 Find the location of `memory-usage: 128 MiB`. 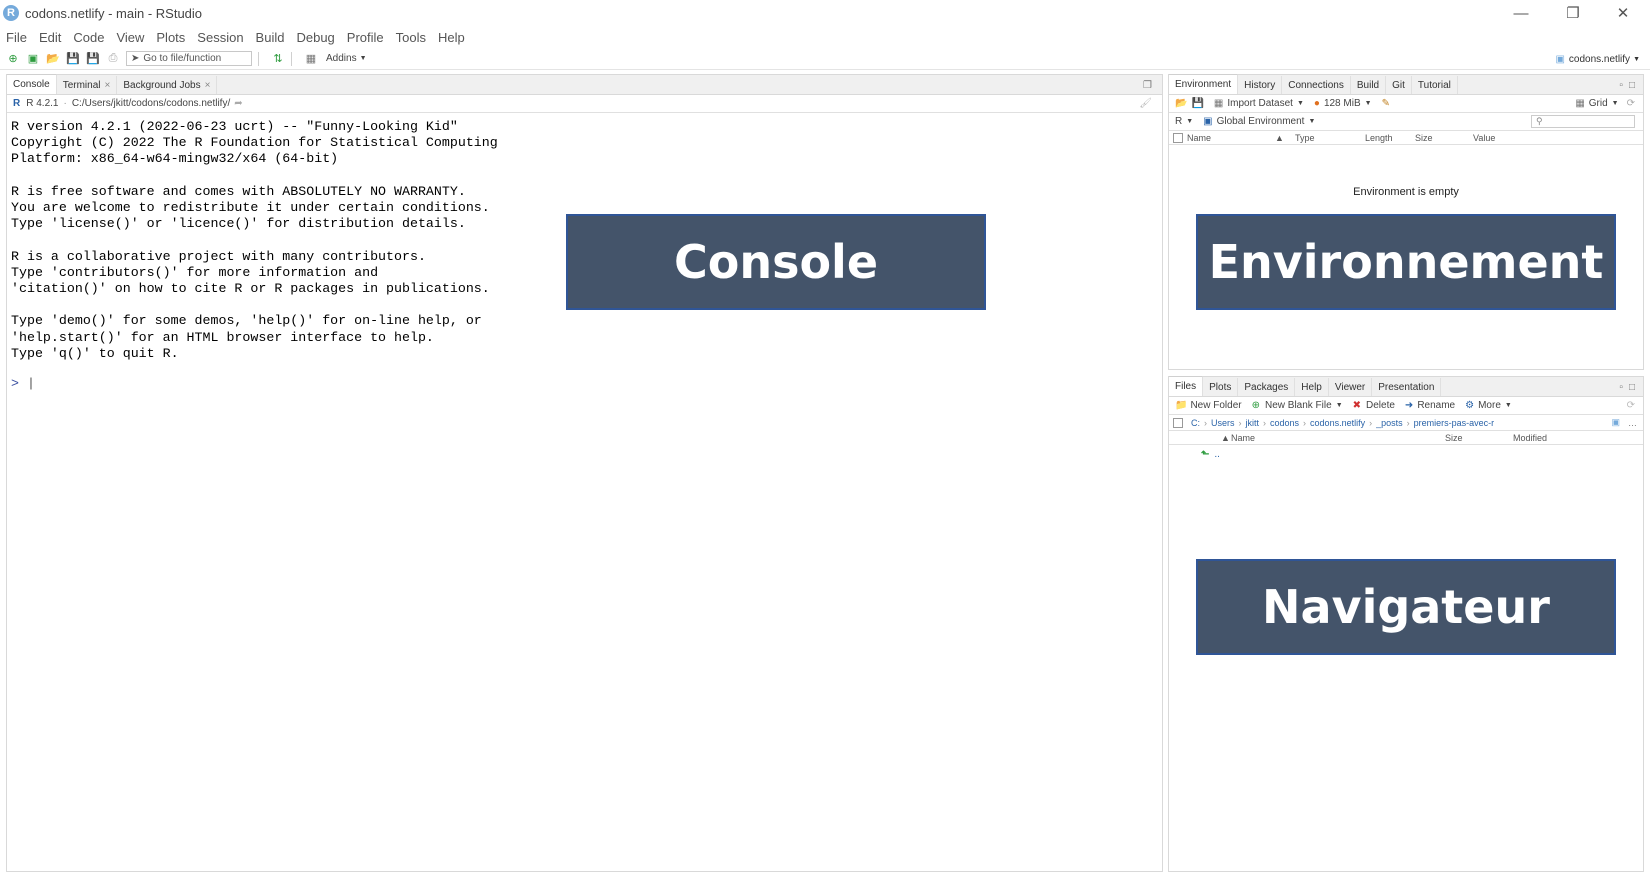

memory-usage: 128 MiB is located at coordinates (1342, 103).